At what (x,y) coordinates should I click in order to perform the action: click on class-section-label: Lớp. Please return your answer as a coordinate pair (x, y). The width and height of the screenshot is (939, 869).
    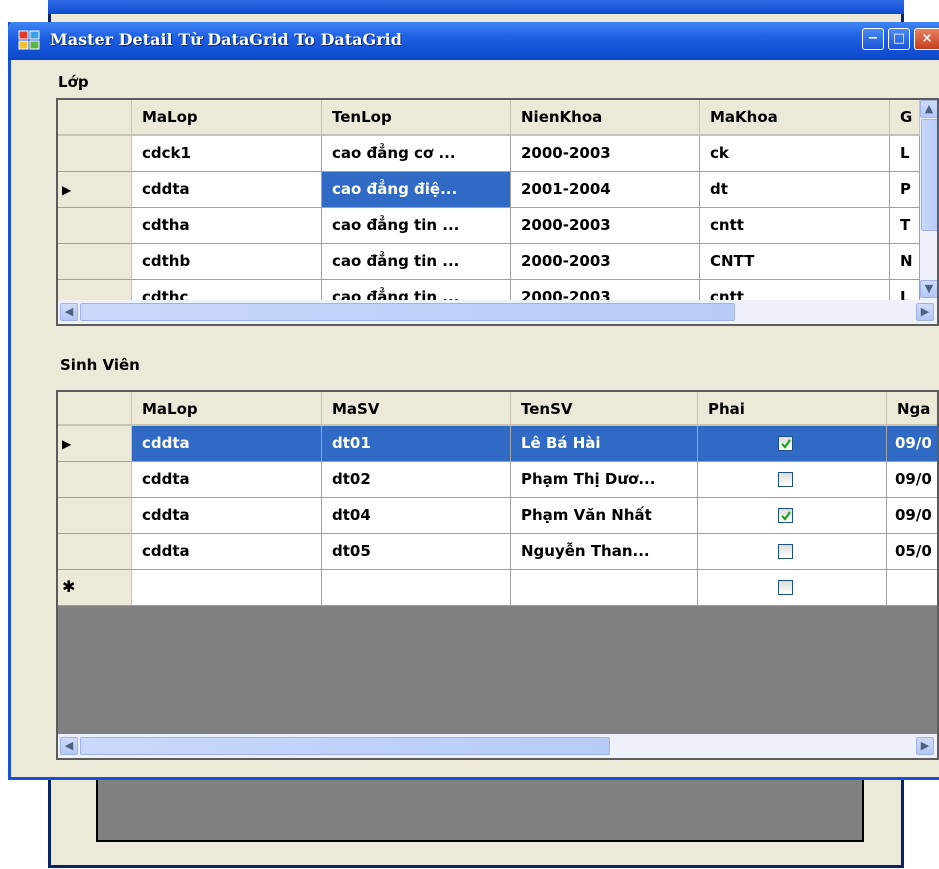
    Looking at the image, I should click on (73, 82).